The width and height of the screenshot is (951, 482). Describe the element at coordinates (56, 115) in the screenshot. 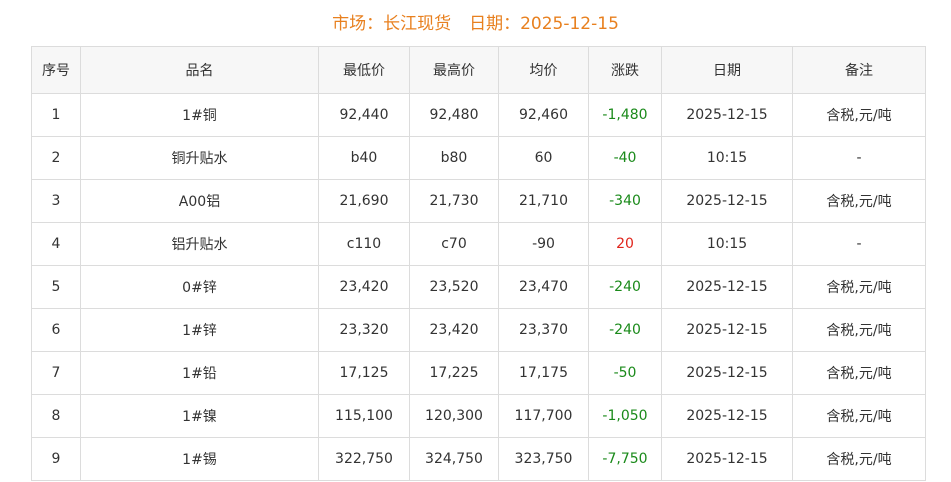

I see `cell-index: 1` at that location.